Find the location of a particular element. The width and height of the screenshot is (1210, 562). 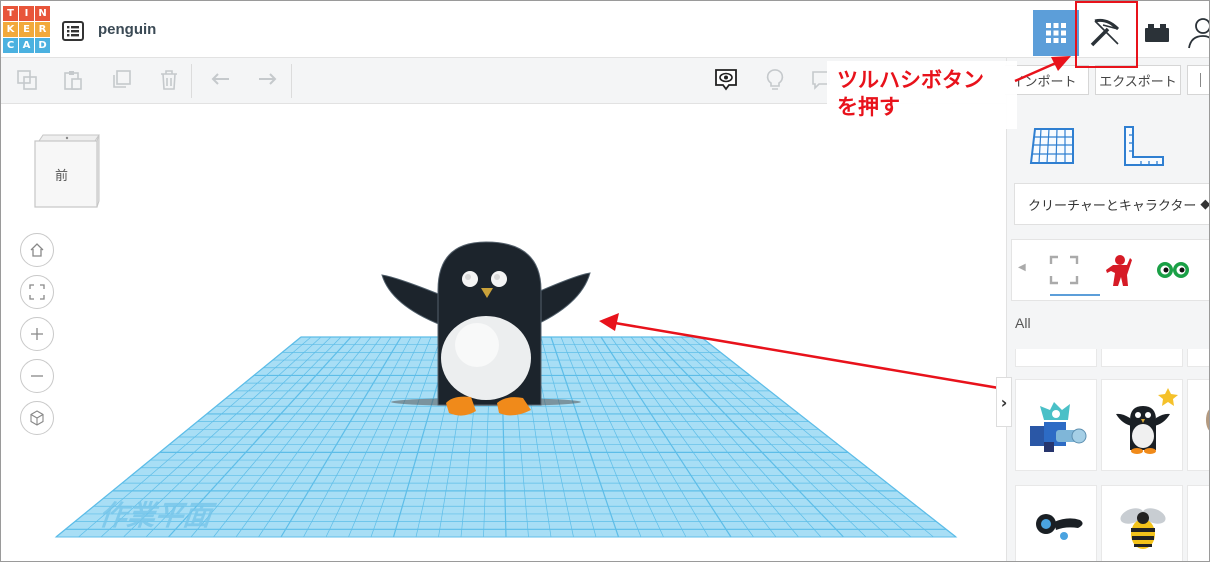

red-figure-icon is located at coordinates (1119, 270).